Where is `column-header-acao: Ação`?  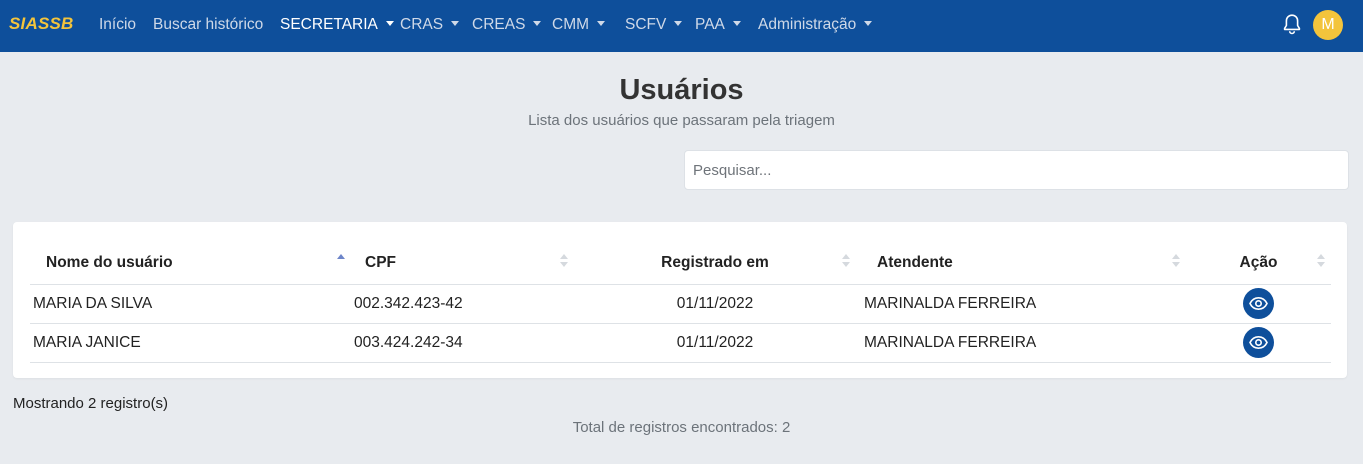 column-header-acao: Ação is located at coordinates (1258, 263).